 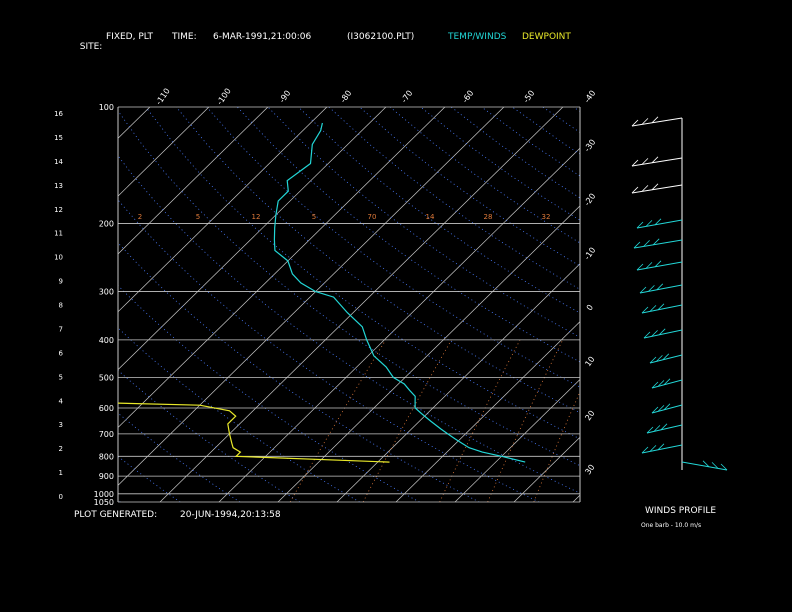 I want to click on height-tick-label: 7, so click(x=61, y=329).